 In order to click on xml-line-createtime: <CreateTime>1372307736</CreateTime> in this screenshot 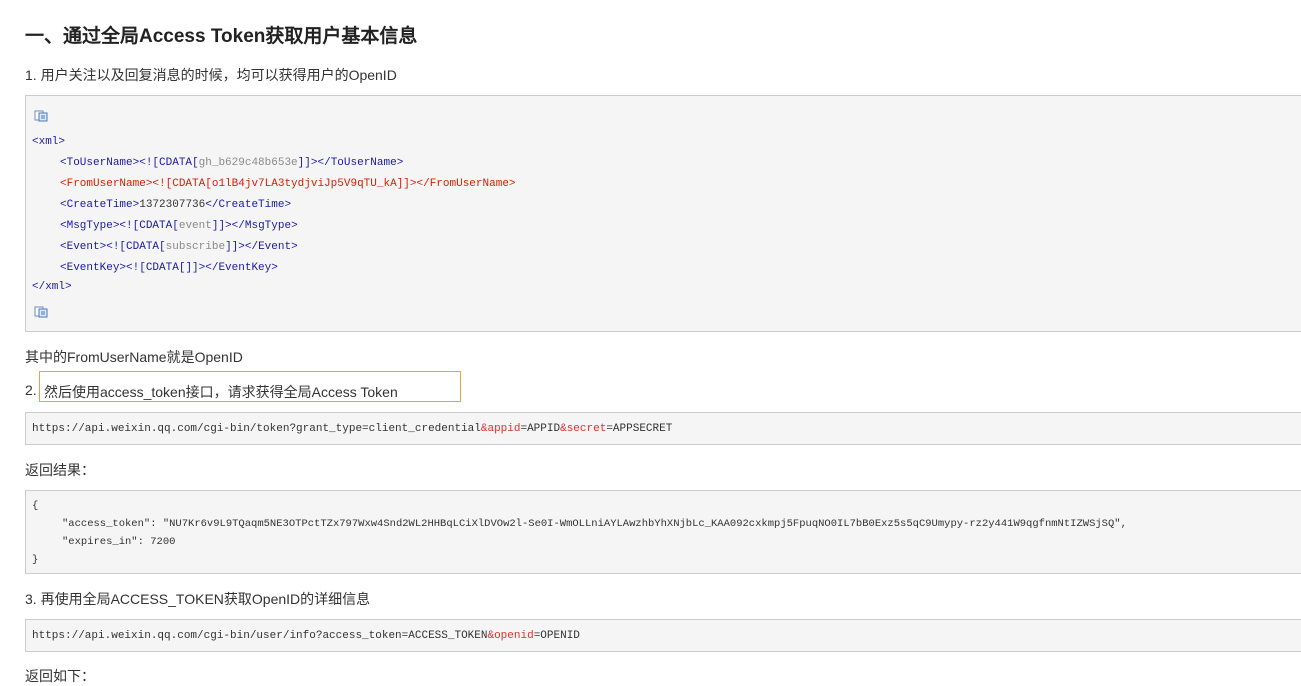, I will do `click(176, 205)`.